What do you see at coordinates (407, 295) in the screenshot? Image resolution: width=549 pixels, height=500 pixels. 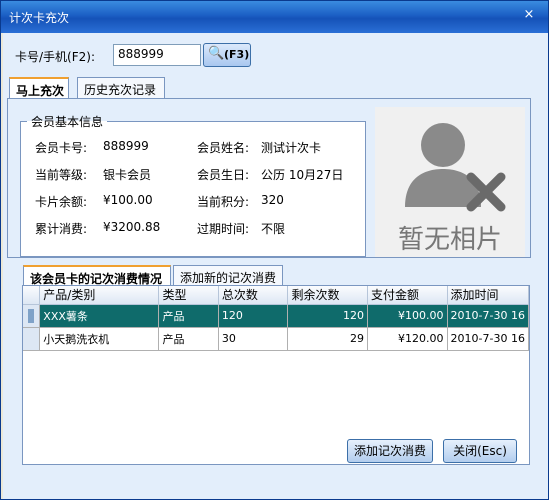 I see `col-header-amount: 支付金额` at bounding box center [407, 295].